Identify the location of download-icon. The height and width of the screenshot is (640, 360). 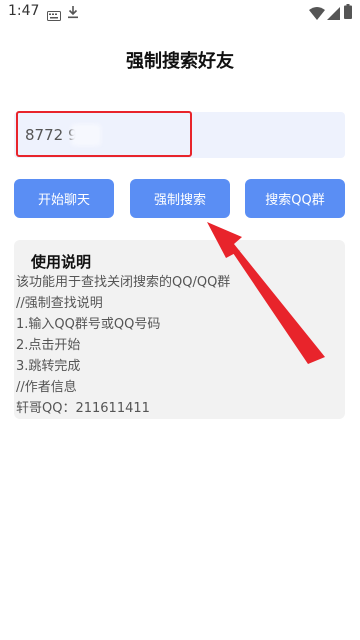
(73, 13).